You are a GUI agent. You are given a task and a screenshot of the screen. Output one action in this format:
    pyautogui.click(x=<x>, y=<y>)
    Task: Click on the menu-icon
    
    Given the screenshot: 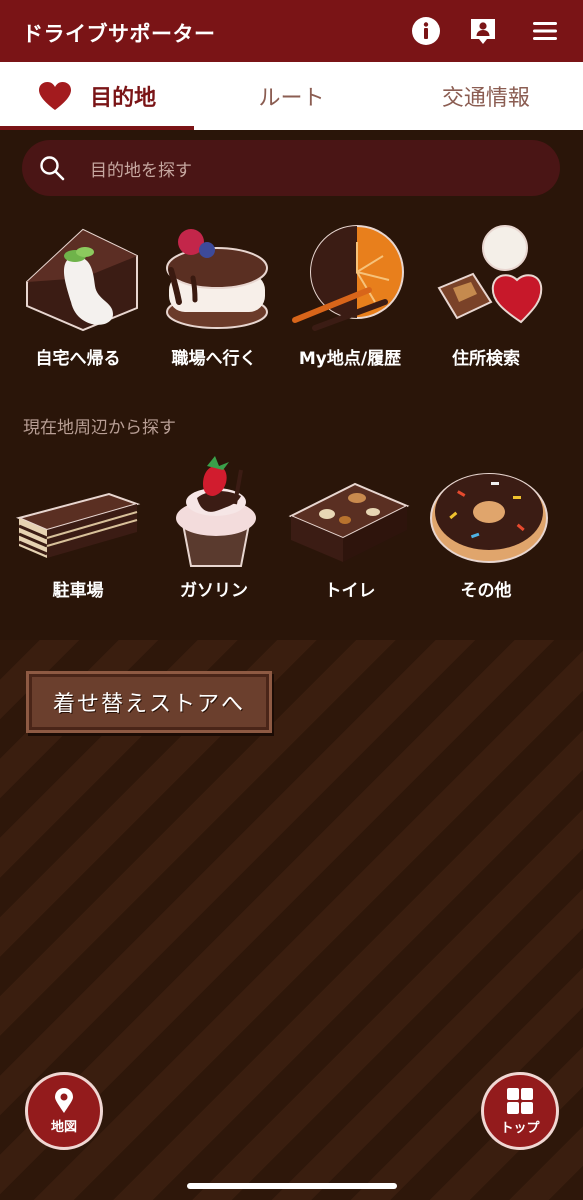 What is the action you would take?
    pyautogui.click(x=545, y=31)
    